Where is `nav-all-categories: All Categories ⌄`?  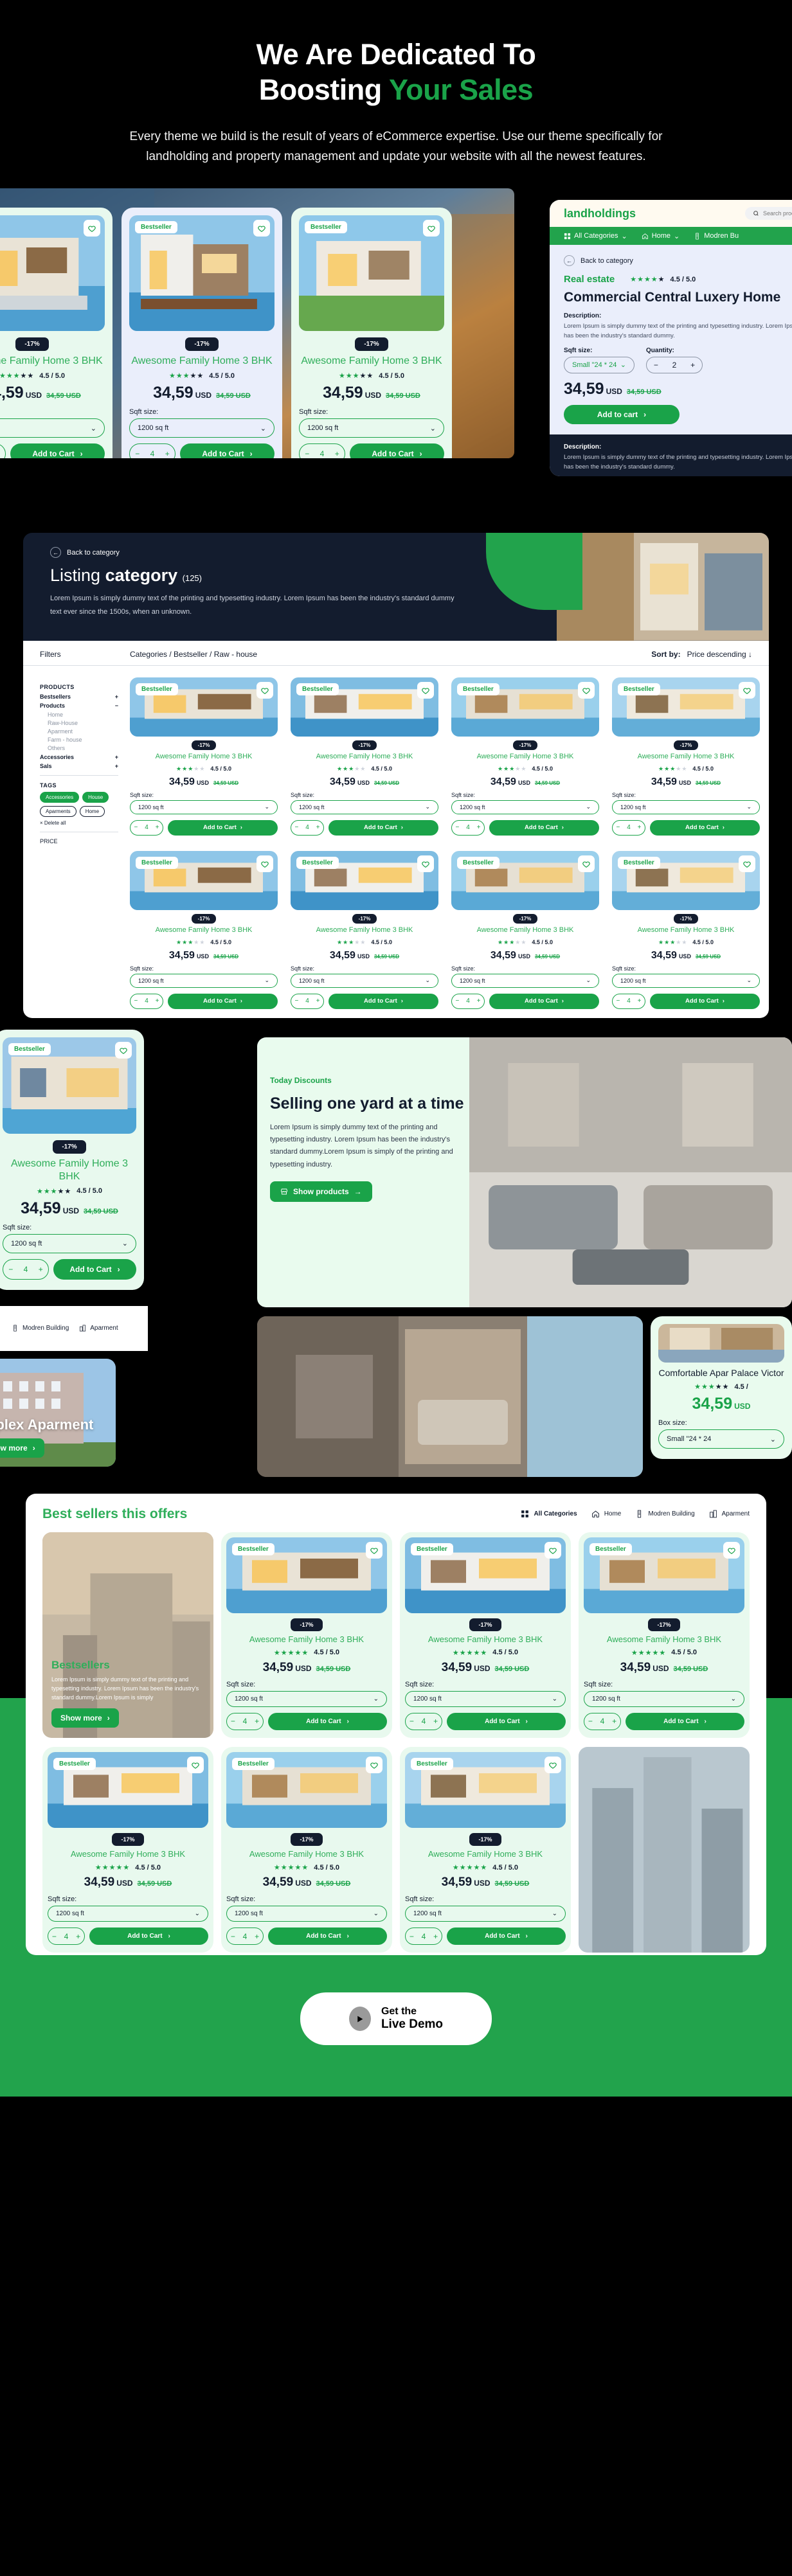 nav-all-categories: All Categories ⌄ is located at coordinates (596, 236).